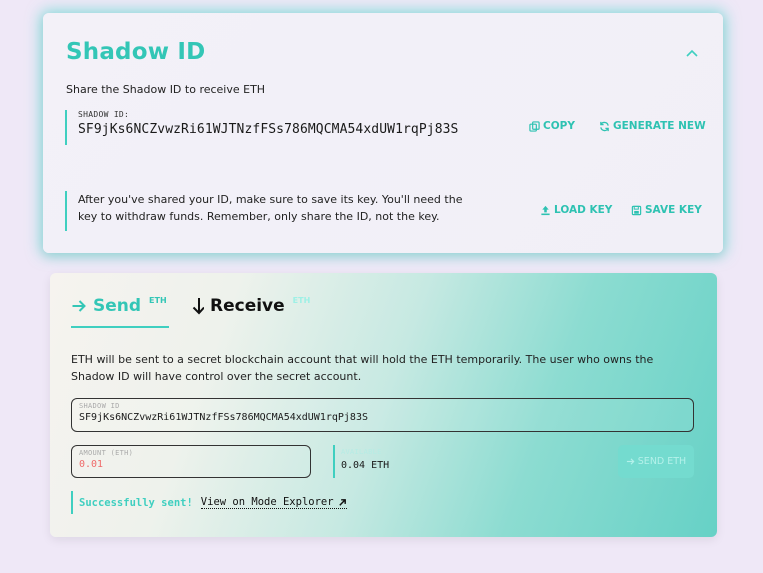  I want to click on upload-icon, so click(545, 210).